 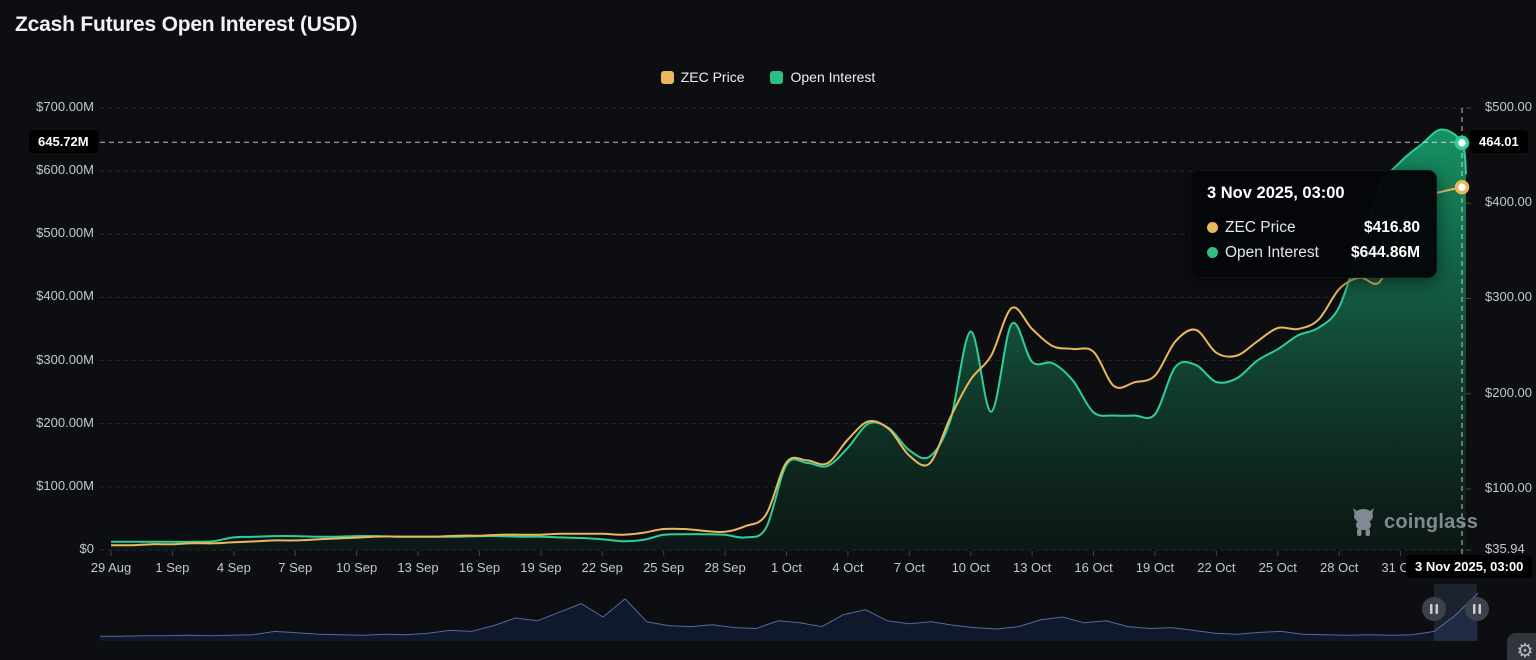 I want to click on y-axis-left-tick: $700.00M, so click(x=65, y=106).